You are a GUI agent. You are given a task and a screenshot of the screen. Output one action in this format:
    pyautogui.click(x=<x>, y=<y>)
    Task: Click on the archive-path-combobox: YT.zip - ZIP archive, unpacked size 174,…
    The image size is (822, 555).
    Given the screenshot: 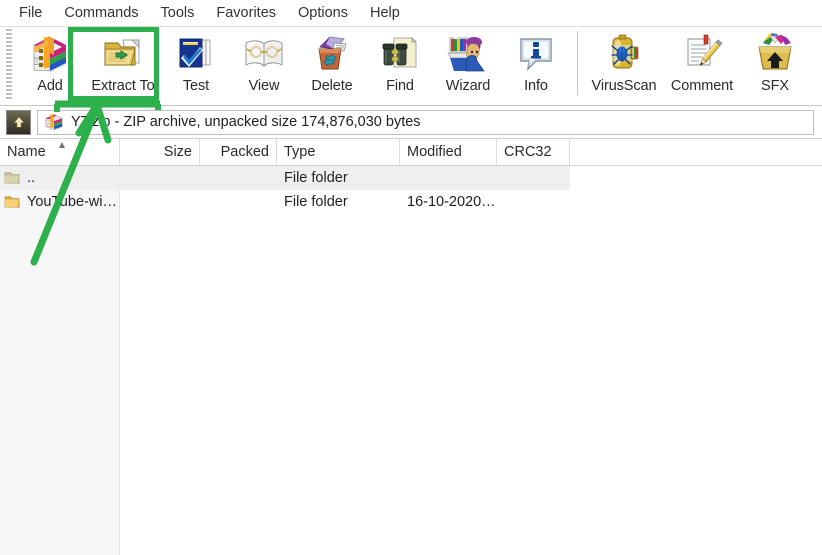 What is the action you would take?
    pyautogui.click(x=425, y=122)
    